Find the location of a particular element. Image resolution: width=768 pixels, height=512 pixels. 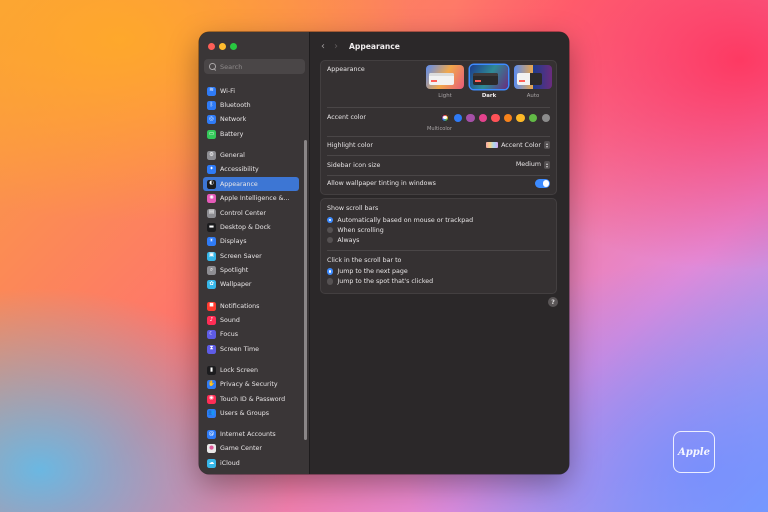

show-scroll-bars-option: Always is located at coordinates (438, 240).